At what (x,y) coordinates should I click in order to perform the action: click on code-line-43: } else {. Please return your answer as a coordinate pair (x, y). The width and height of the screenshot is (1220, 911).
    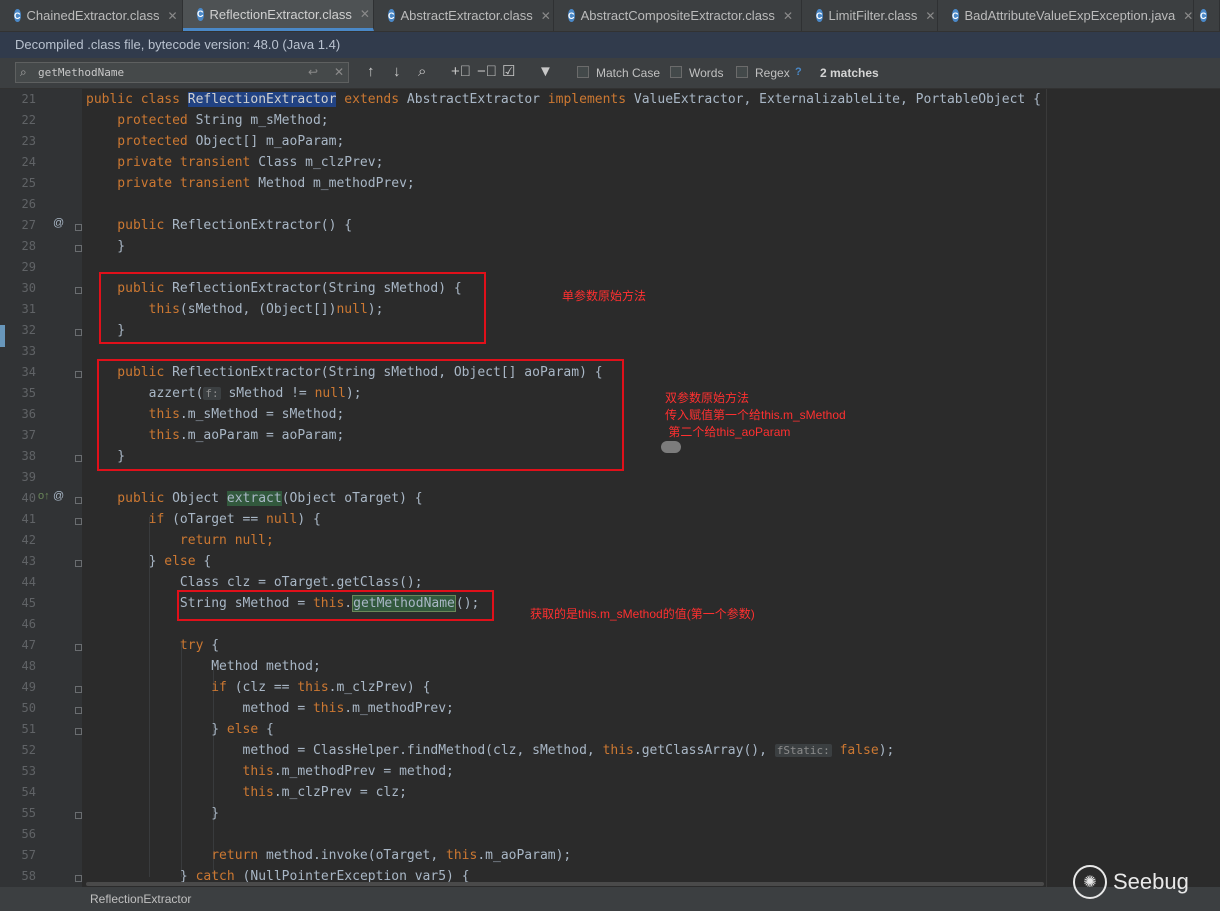
    Looking at the image, I should click on (149, 561).